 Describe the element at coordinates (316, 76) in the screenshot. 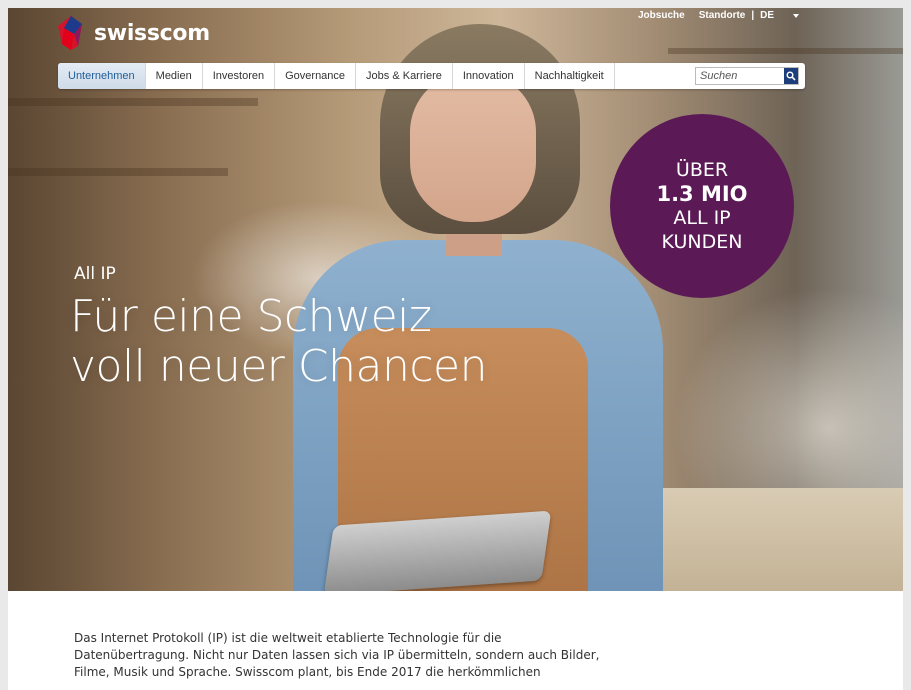

I see `nav-item-governance: Governance` at that location.